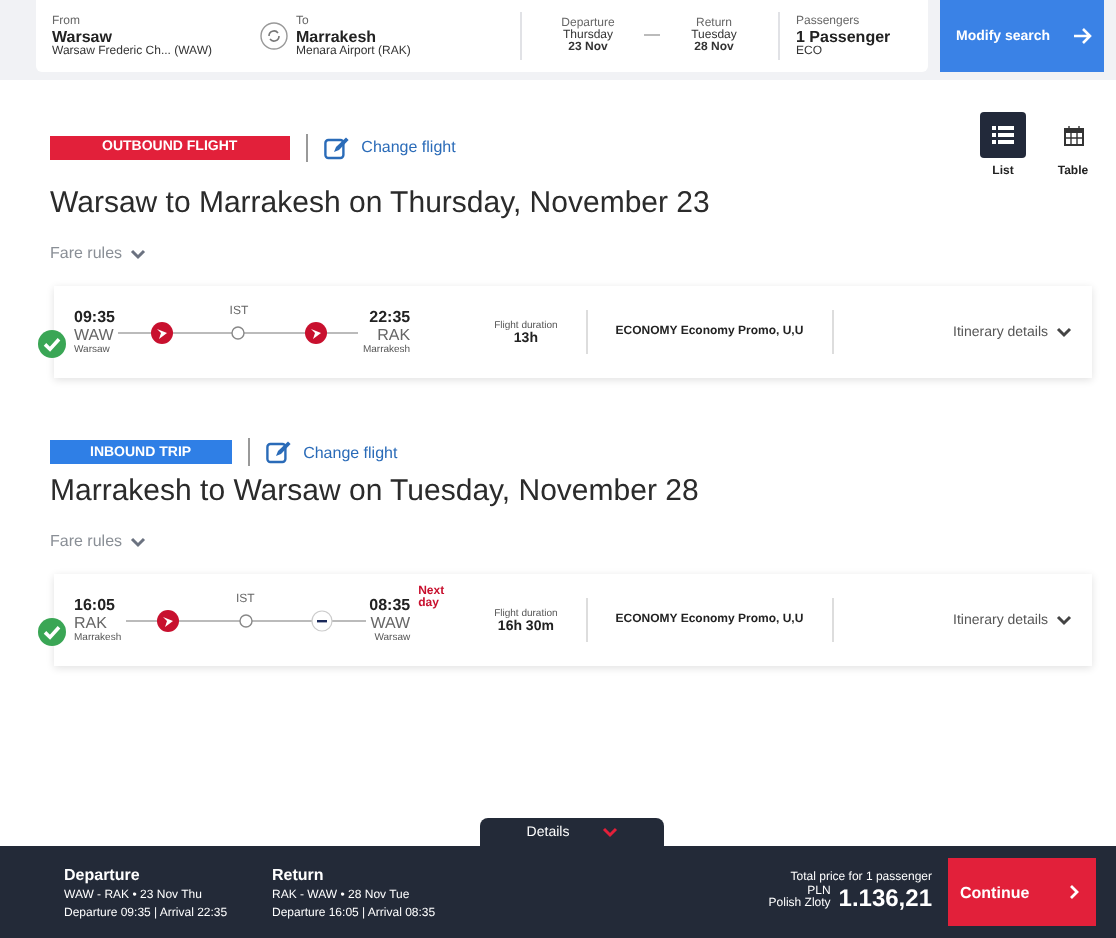 The width and height of the screenshot is (1116, 938). What do you see at coordinates (381, 203) in the screenshot?
I see `flight-heading: Warsaw to Marrakesh on Thursday, November 23` at bounding box center [381, 203].